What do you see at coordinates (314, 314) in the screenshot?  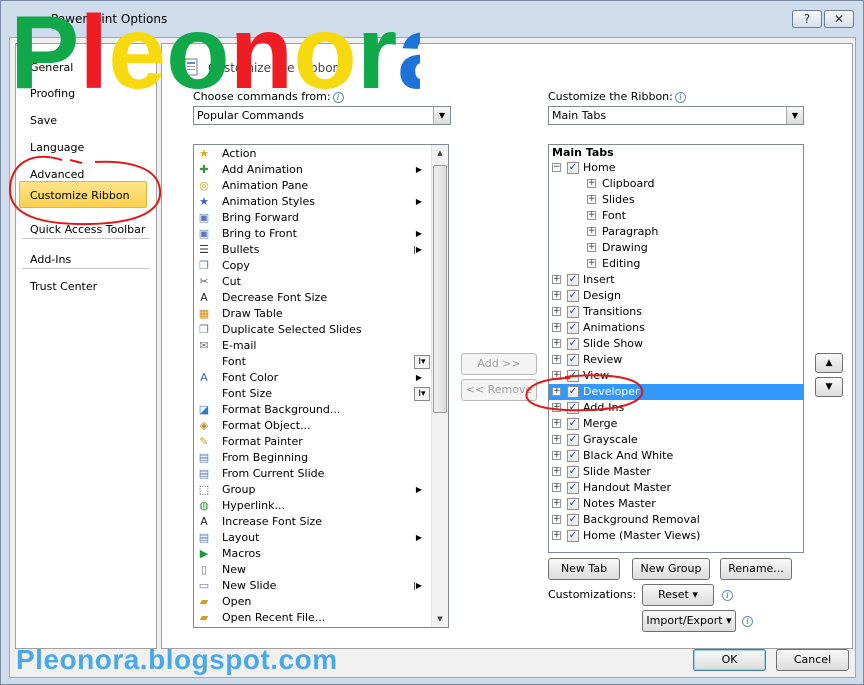 I see `command-item: ▦ Draw Table` at bounding box center [314, 314].